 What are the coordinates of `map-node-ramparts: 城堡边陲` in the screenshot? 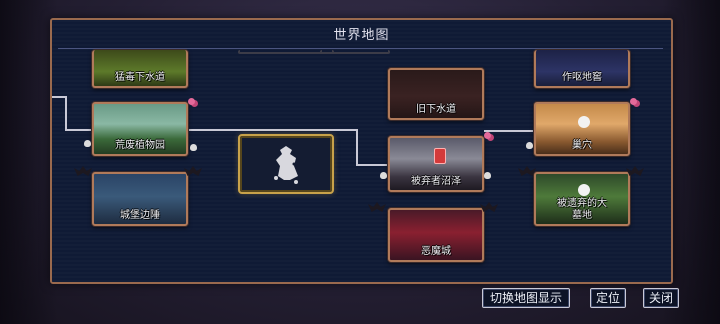 It's located at (140, 199).